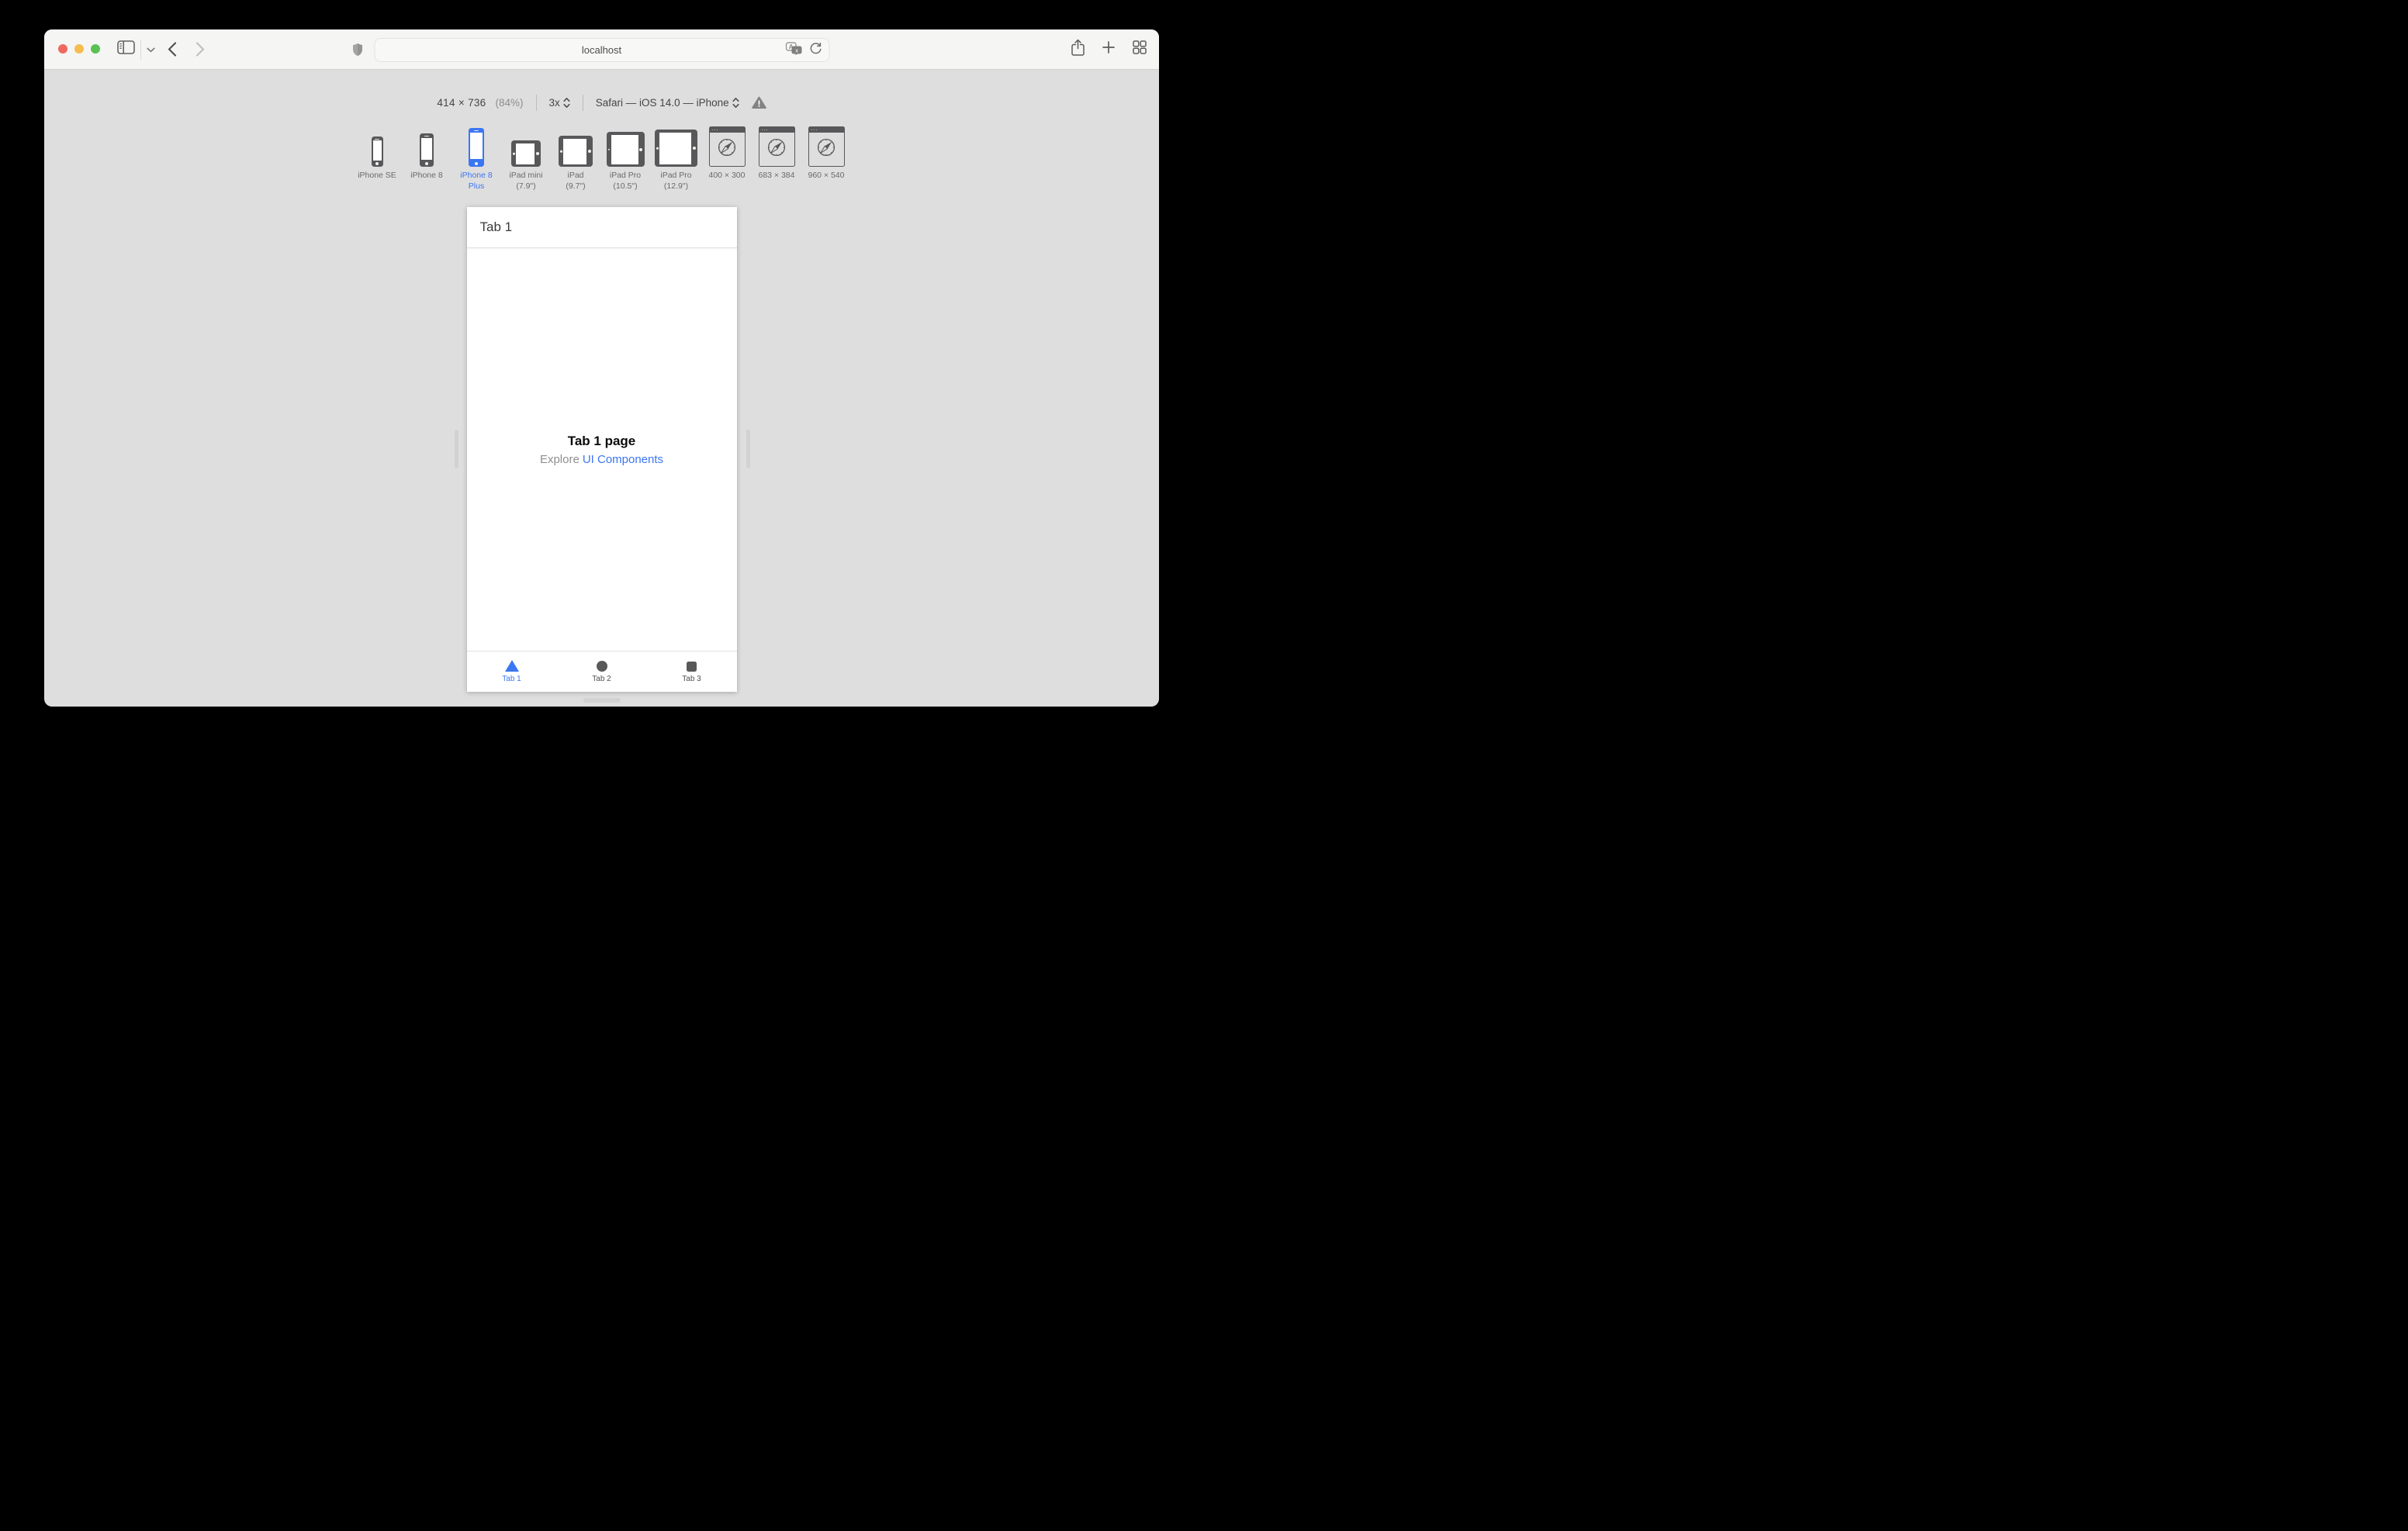  I want to click on device-iphone-se: iPhone SE, so click(377, 153).